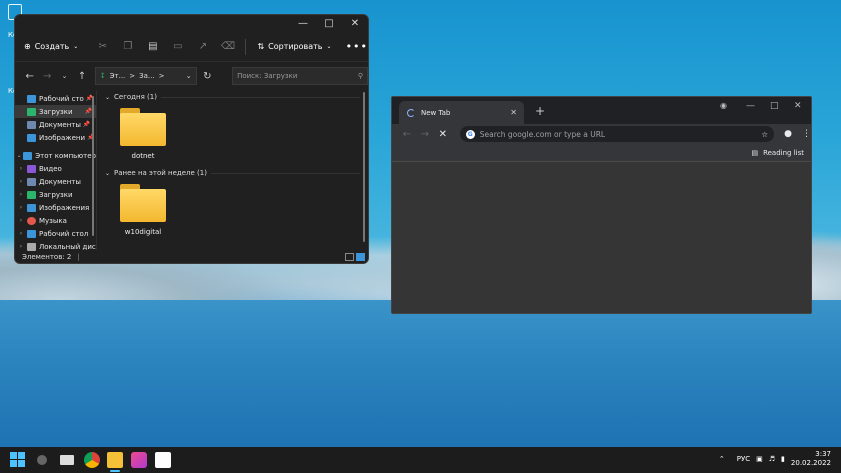  What do you see at coordinates (295, 46) in the screenshot?
I see `sort-button-label: Сортировать` at bounding box center [295, 46].